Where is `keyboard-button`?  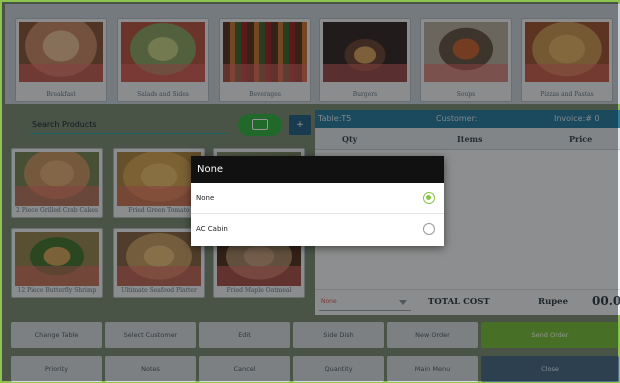
keyboard-button is located at coordinates (260, 125).